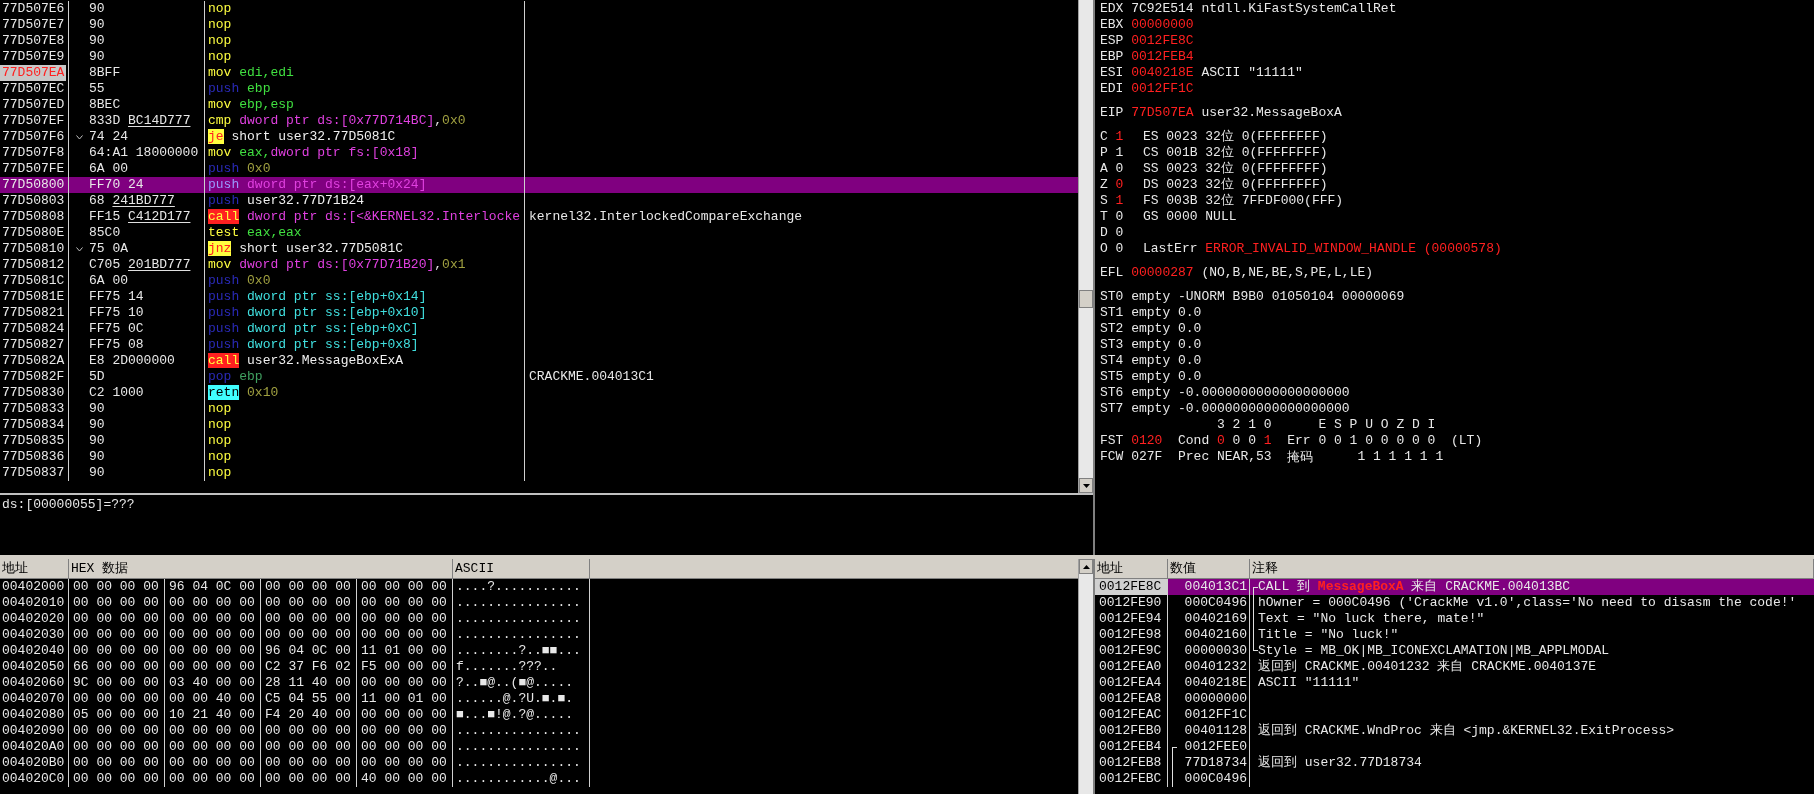  Describe the element at coordinates (539, 329) in the screenshot. I see `disassembly-row: 77D50824 FF75 0C push dword ptr ss:[ebp+0xC]` at that location.